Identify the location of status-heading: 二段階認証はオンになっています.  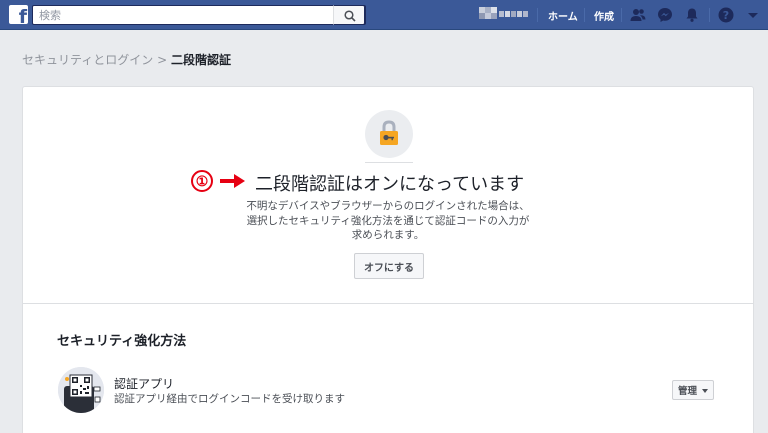
(390, 184).